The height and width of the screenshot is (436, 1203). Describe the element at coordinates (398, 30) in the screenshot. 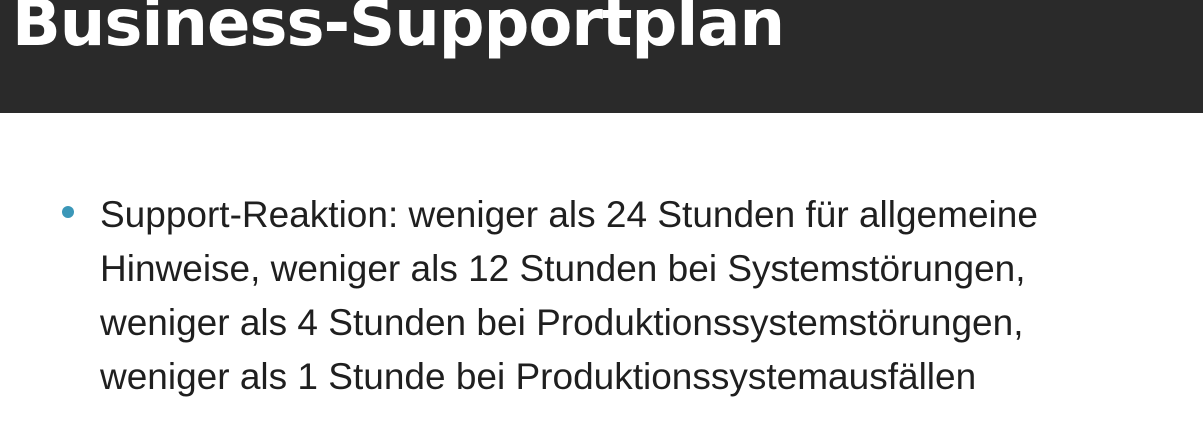

I see `slide-title: Business-Supportplan` at that location.